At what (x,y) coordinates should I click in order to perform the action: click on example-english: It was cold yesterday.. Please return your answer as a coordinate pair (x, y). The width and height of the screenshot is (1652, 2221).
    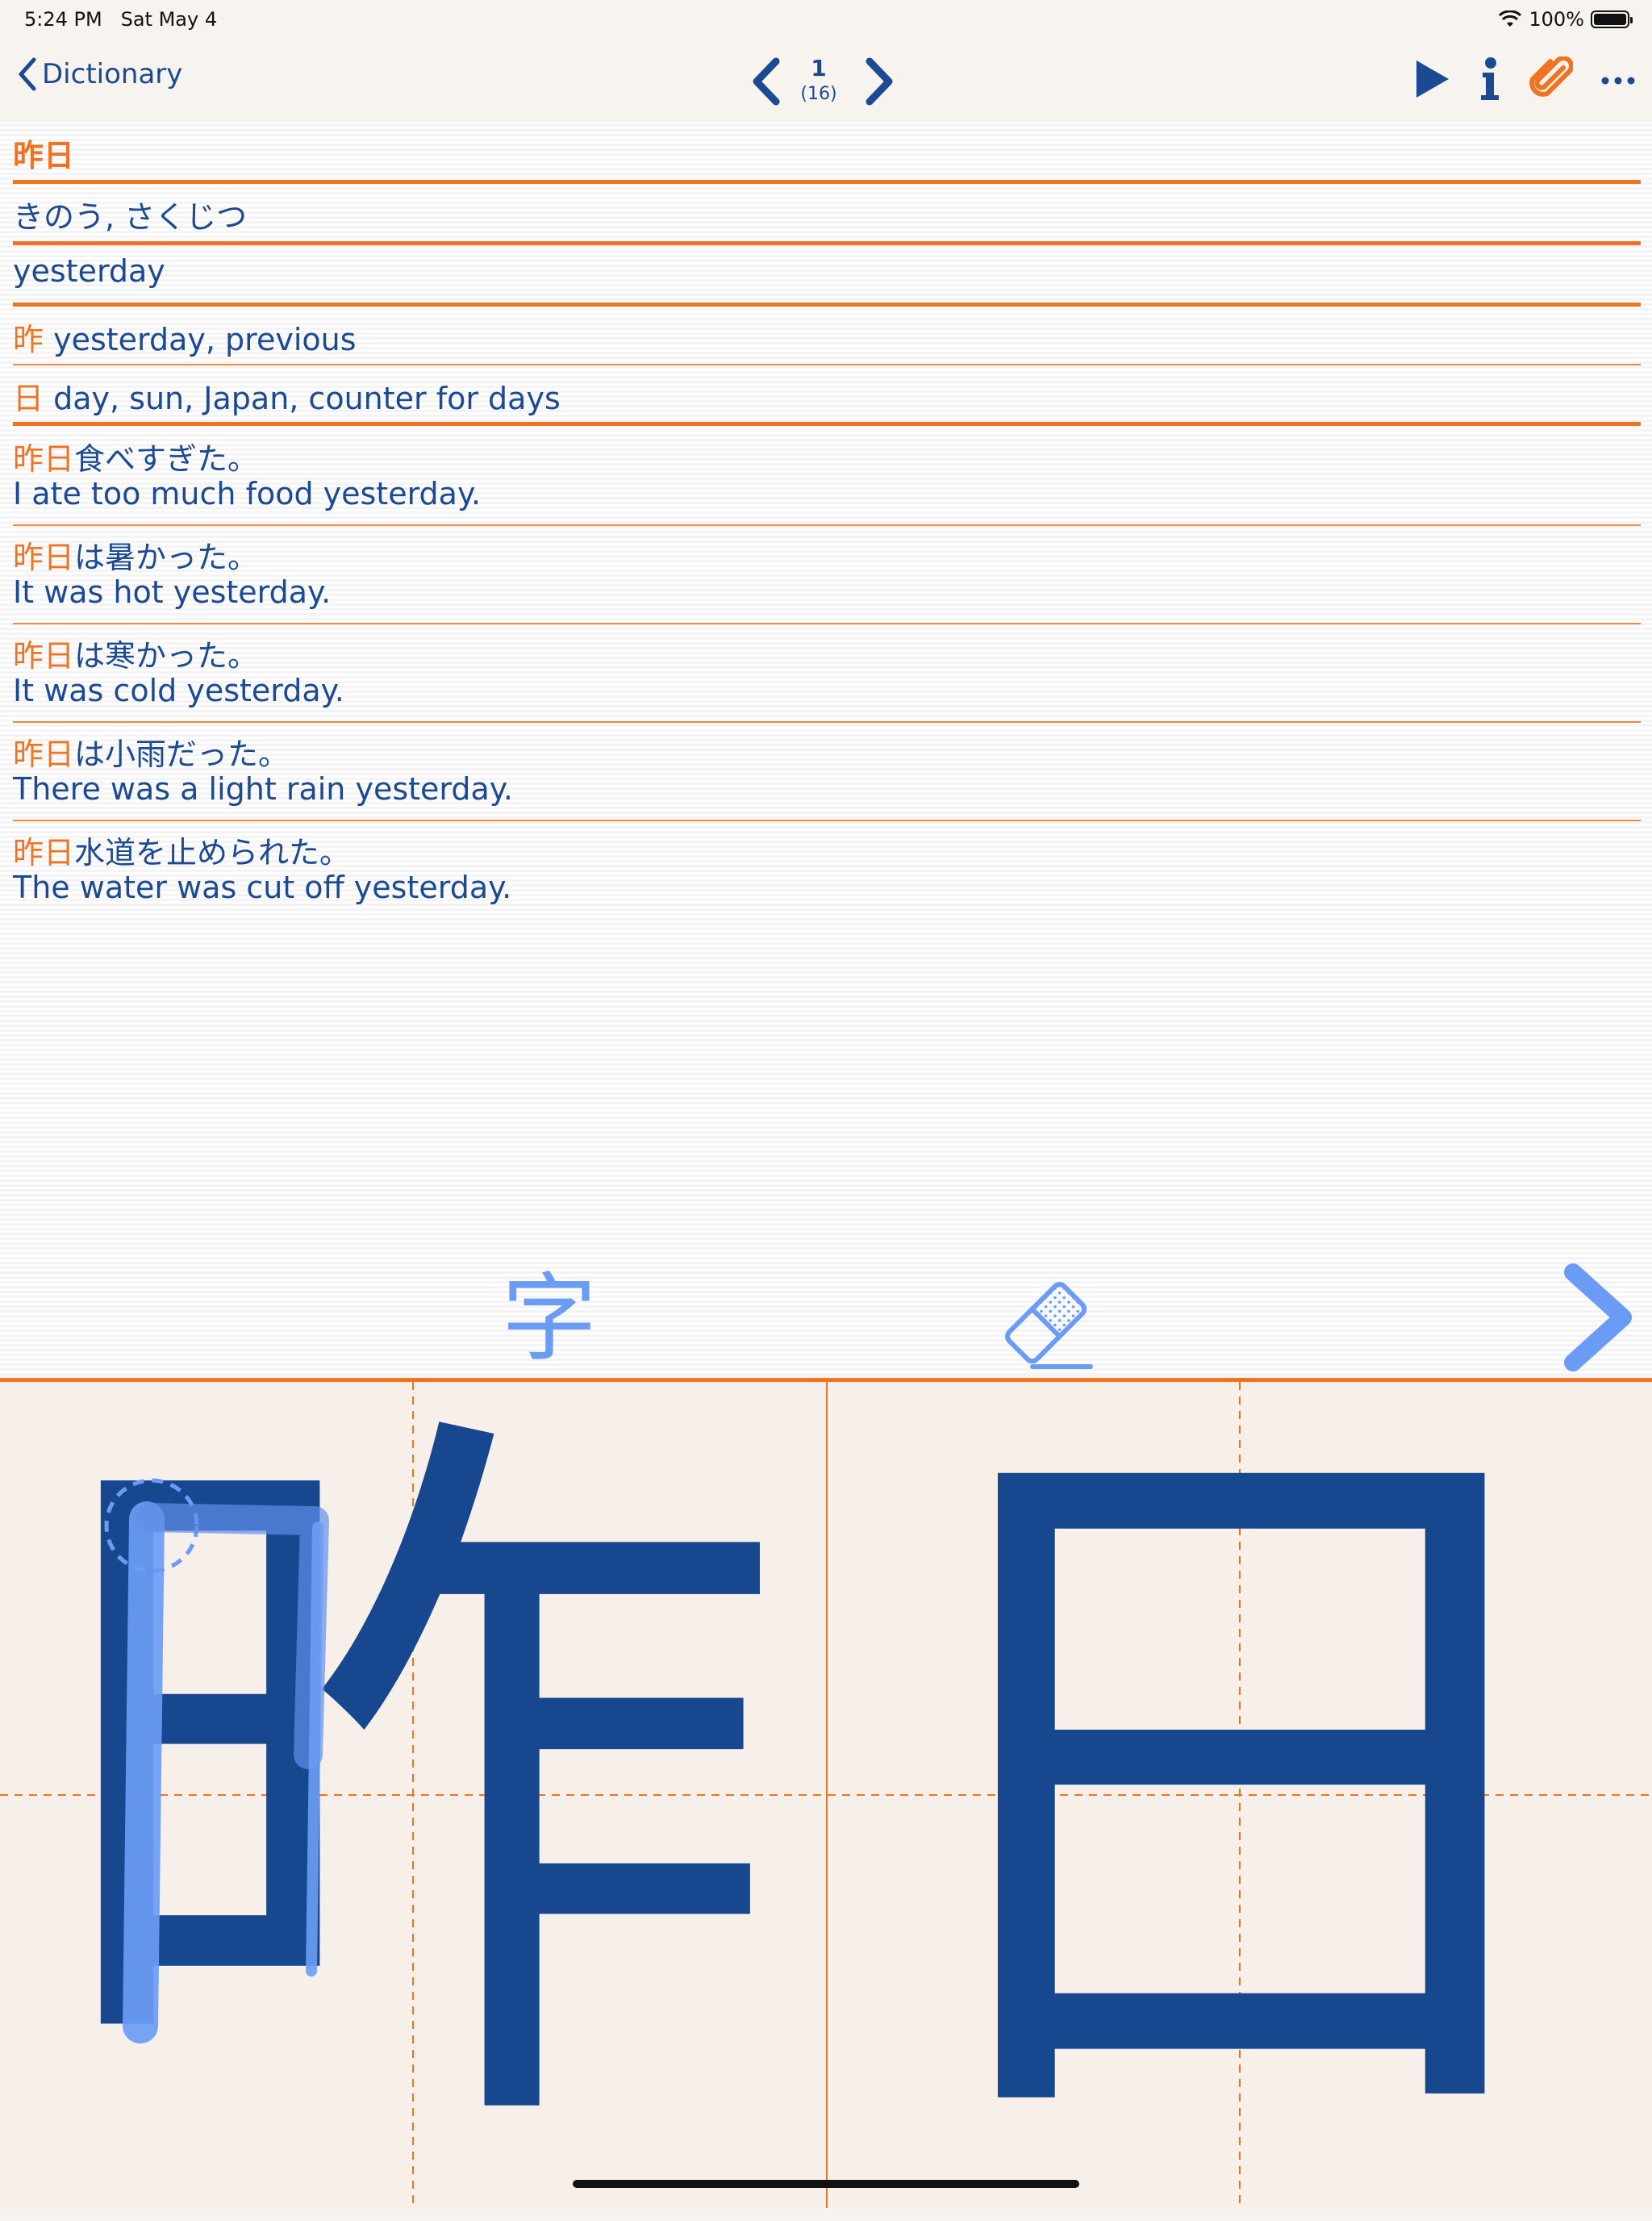
    Looking at the image, I should click on (178, 690).